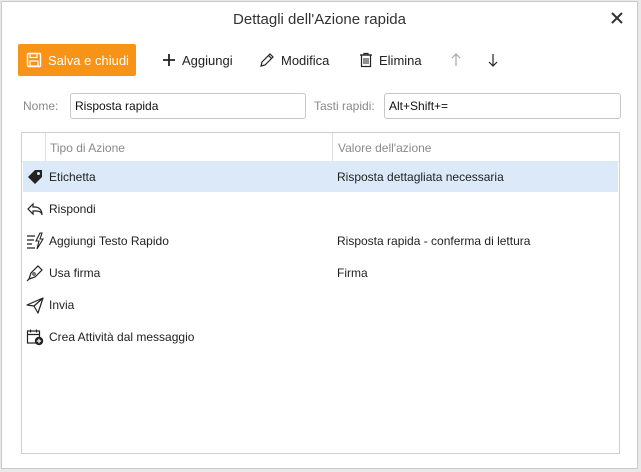 The width and height of the screenshot is (641, 472). I want to click on action-type: Crea Attività dal messaggio, so click(122, 337).